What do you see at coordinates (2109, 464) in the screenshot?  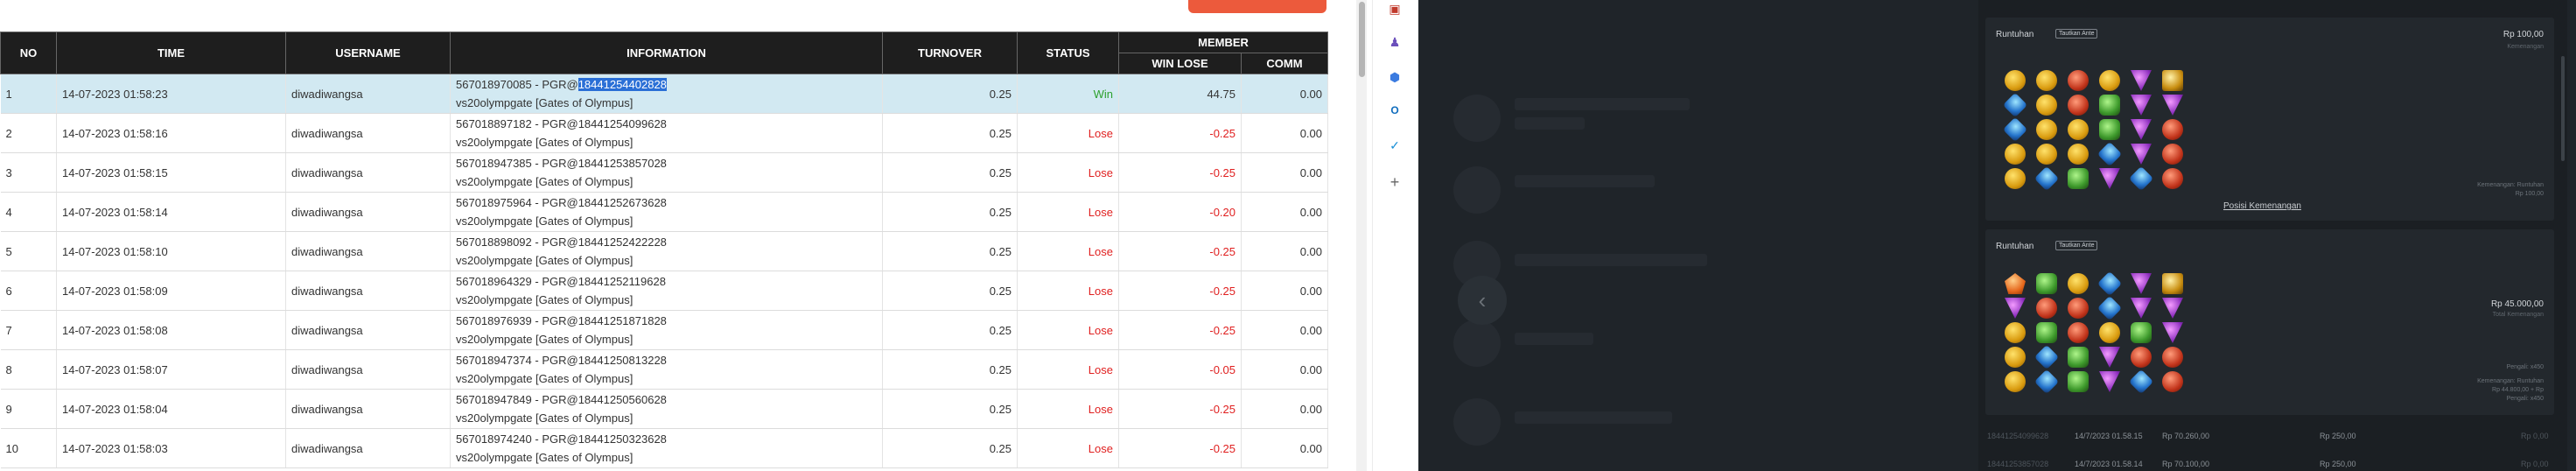 I see `round-time: 14/7/2023 01.58.14` at bounding box center [2109, 464].